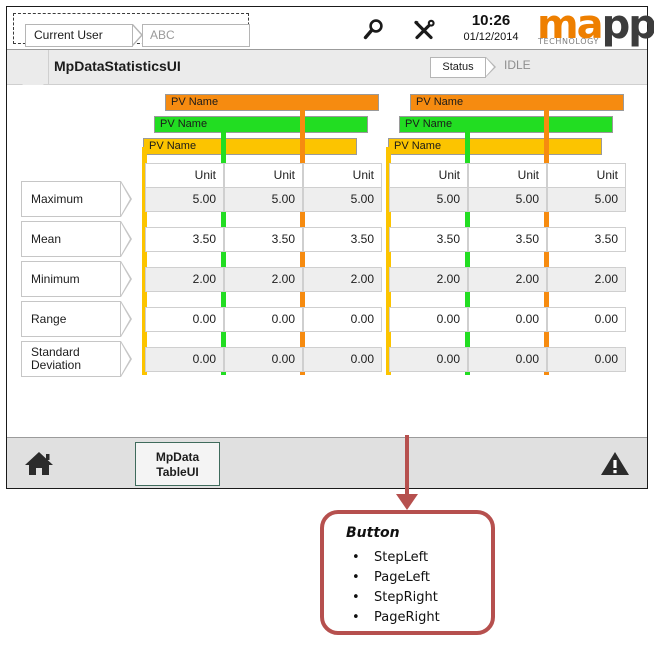 The width and height of the screenshot is (654, 647). What do you see at coordinates (491, 67) in the screenshot?
I see `status-tag-arrow` at bounding box center [491, 67].